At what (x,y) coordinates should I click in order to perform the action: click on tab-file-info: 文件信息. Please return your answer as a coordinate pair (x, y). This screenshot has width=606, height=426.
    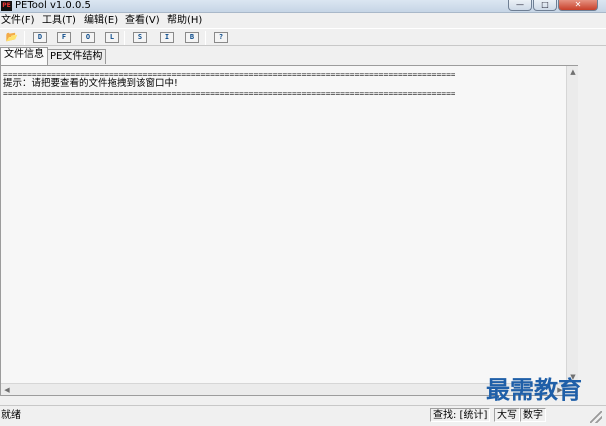
    Looking at the image, I should click on (24, 56).